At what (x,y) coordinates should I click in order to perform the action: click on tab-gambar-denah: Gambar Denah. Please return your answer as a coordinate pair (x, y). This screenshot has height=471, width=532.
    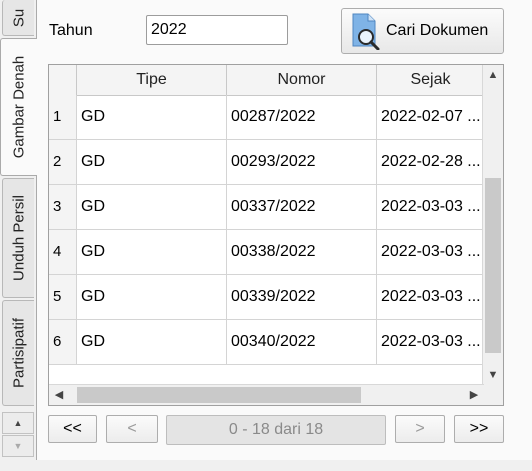
    Looking at the image, I should click on (18, 107).